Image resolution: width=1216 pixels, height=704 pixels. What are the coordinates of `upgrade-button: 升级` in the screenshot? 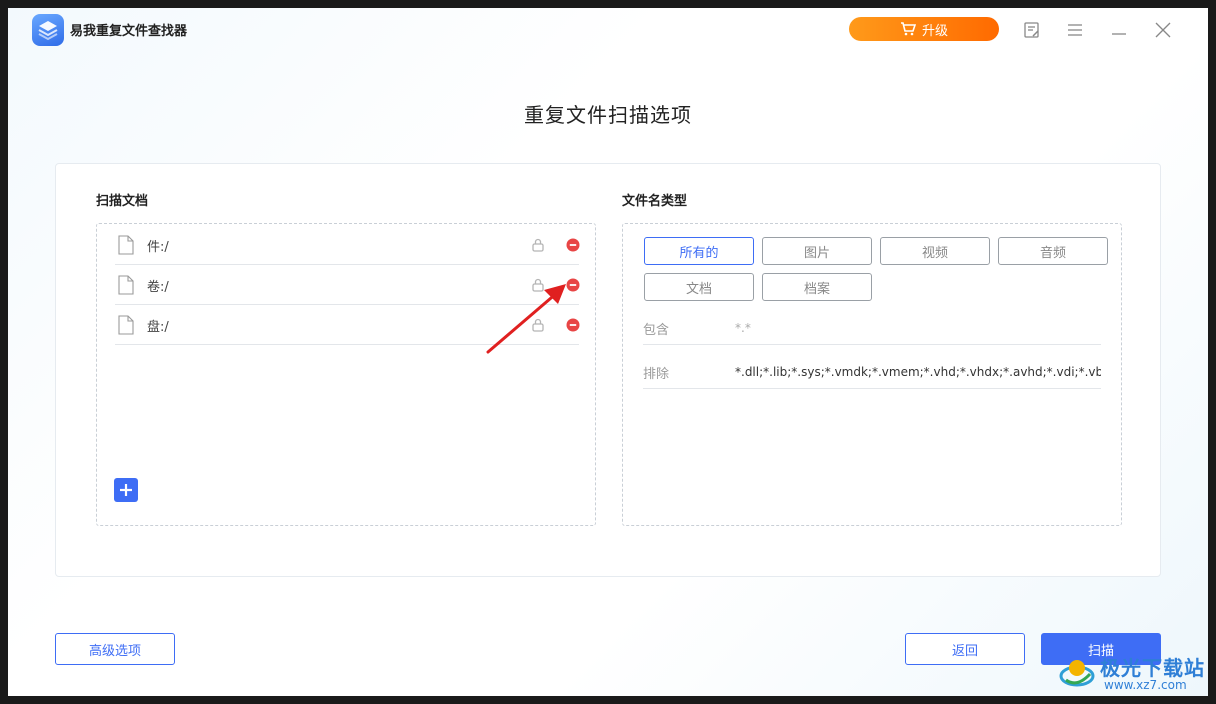 It's located at (924, 29).